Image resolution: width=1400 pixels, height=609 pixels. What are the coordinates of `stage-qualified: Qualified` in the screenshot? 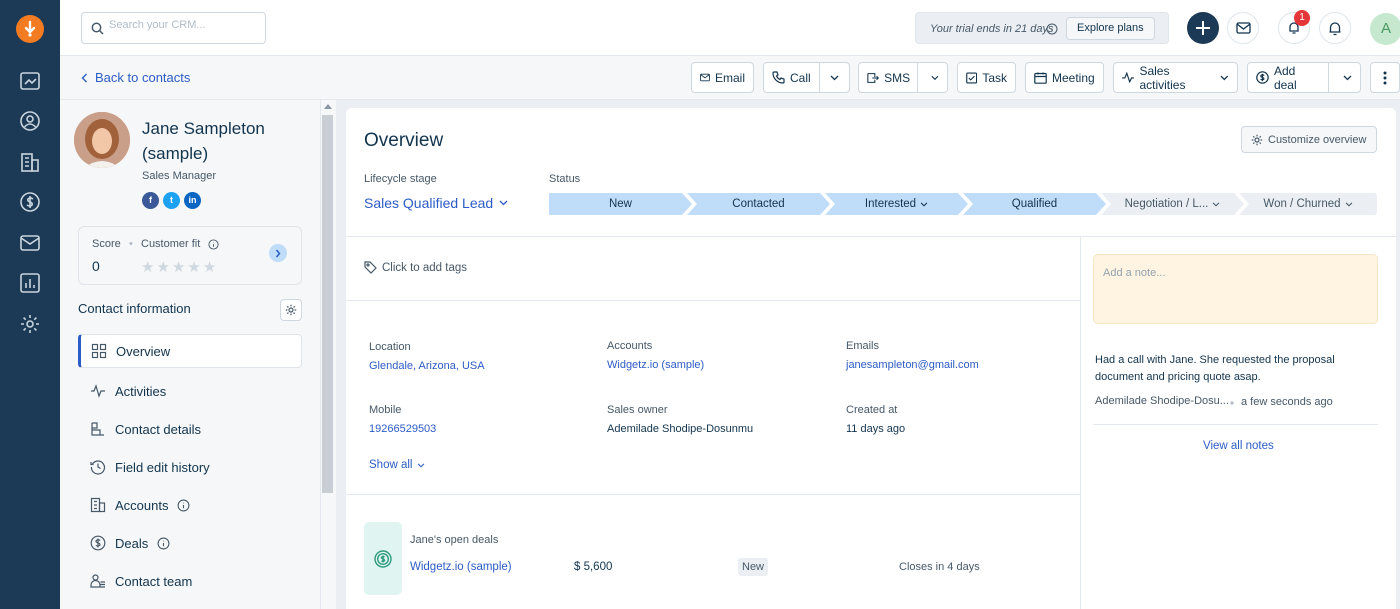 It's located at (1034, 204).